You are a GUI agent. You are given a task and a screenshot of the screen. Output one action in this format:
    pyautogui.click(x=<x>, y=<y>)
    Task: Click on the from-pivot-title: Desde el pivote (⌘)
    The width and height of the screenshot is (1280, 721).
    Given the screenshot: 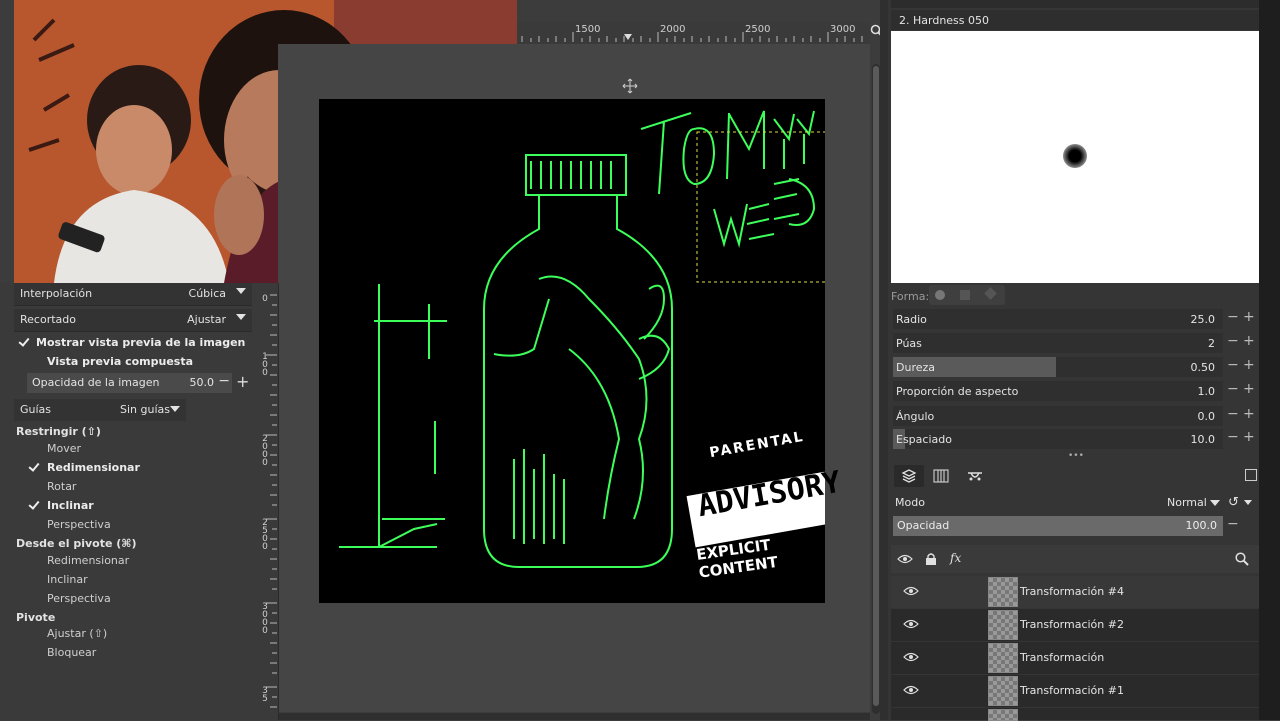 What is the action you would take?
    pyautogui.click(x=76, y=543)
    